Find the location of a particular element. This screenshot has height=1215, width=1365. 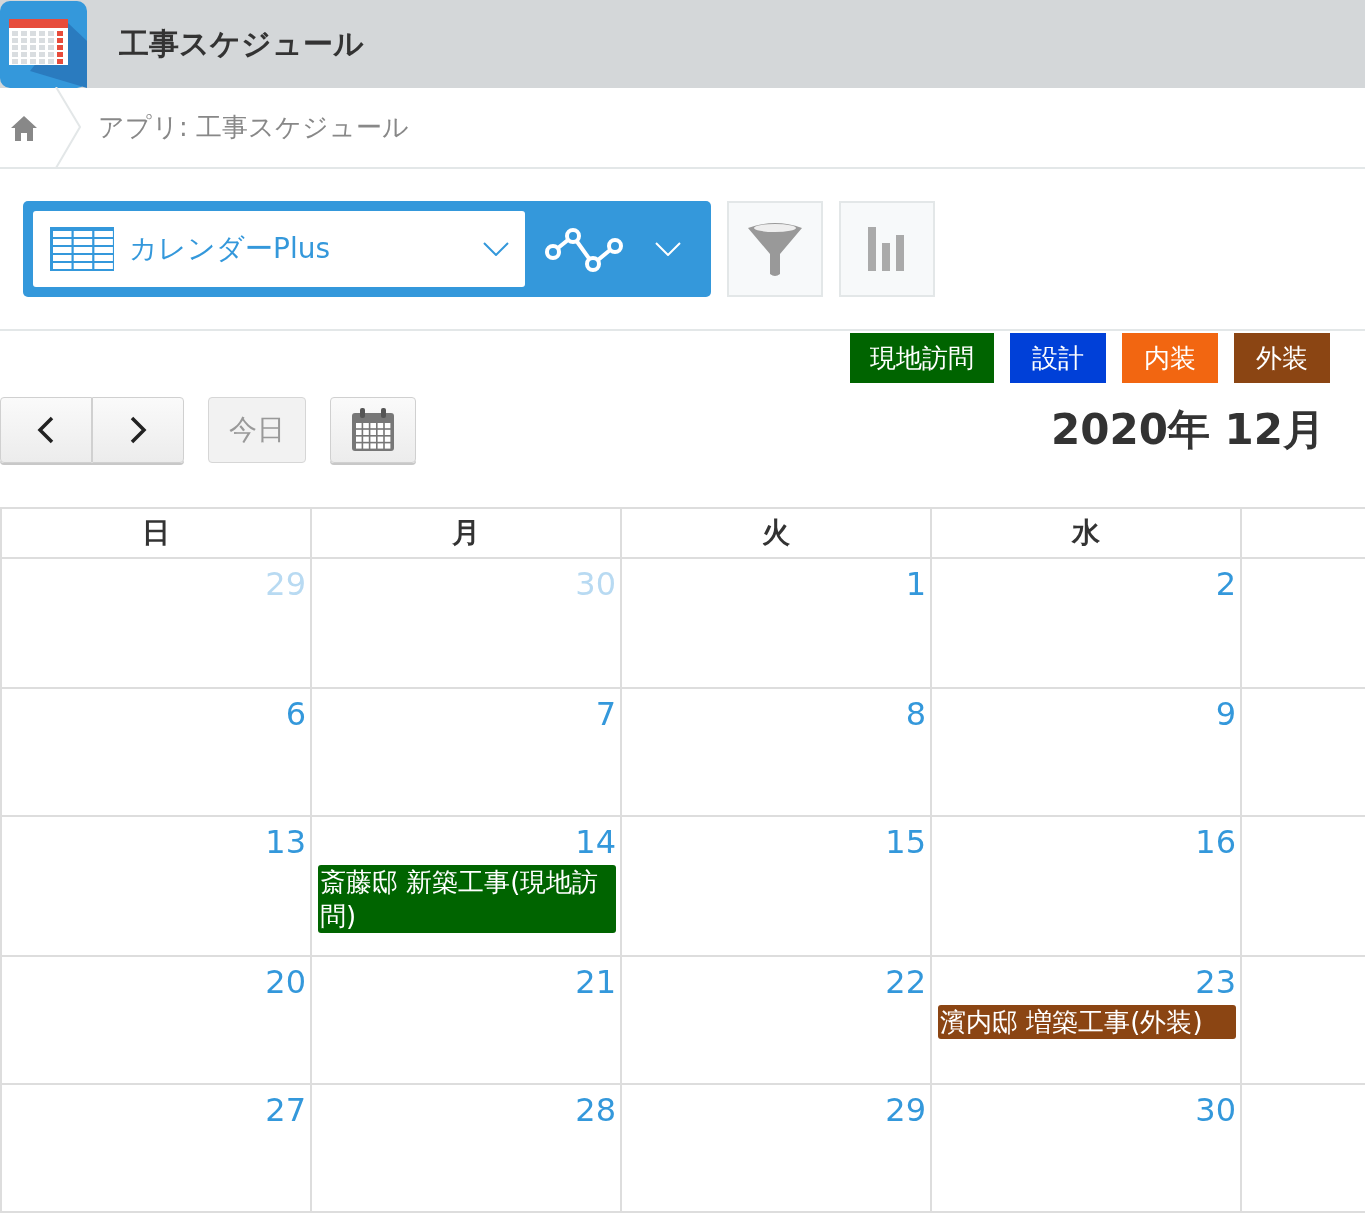

category-legend: 現地訪問 is located at coordinates (922, 358).